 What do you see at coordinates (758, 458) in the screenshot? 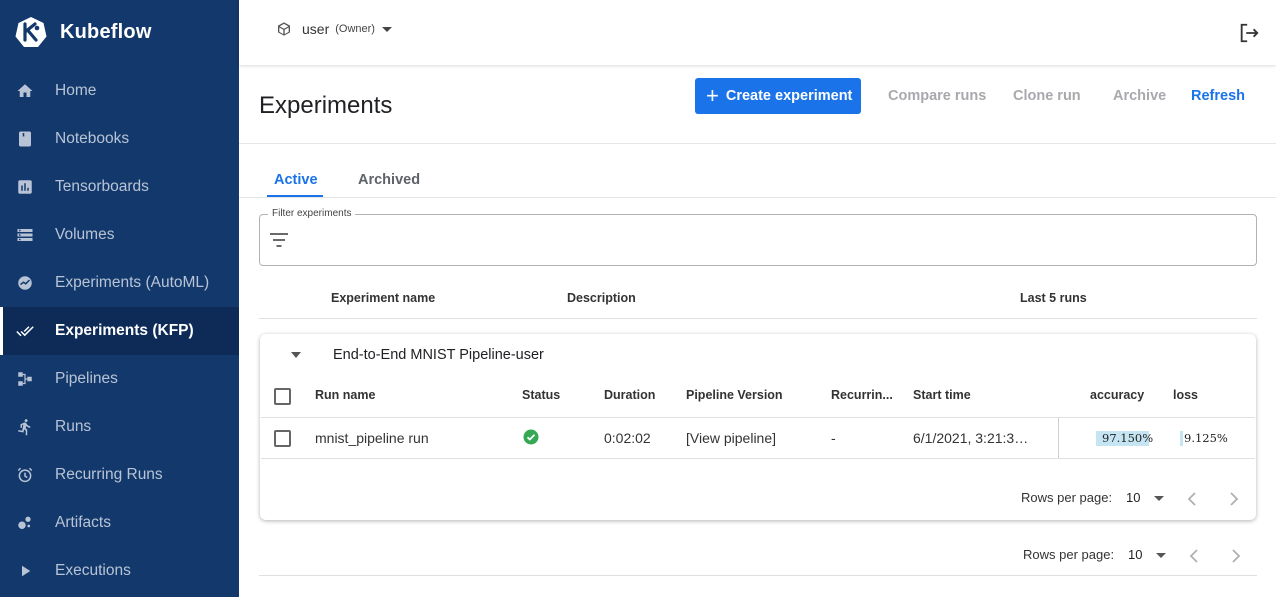
I see `run-row-divider` at bounding box center [758, 458].